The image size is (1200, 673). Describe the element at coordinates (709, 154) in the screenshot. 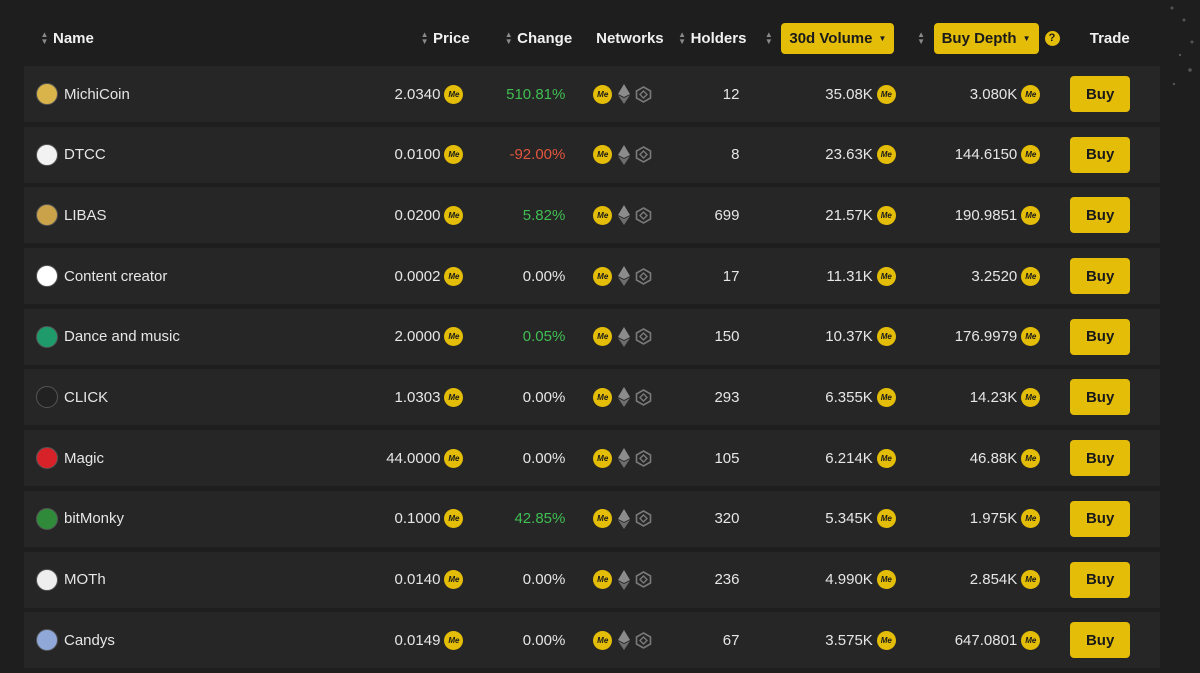

I see `holders-cell: 8` at that location.